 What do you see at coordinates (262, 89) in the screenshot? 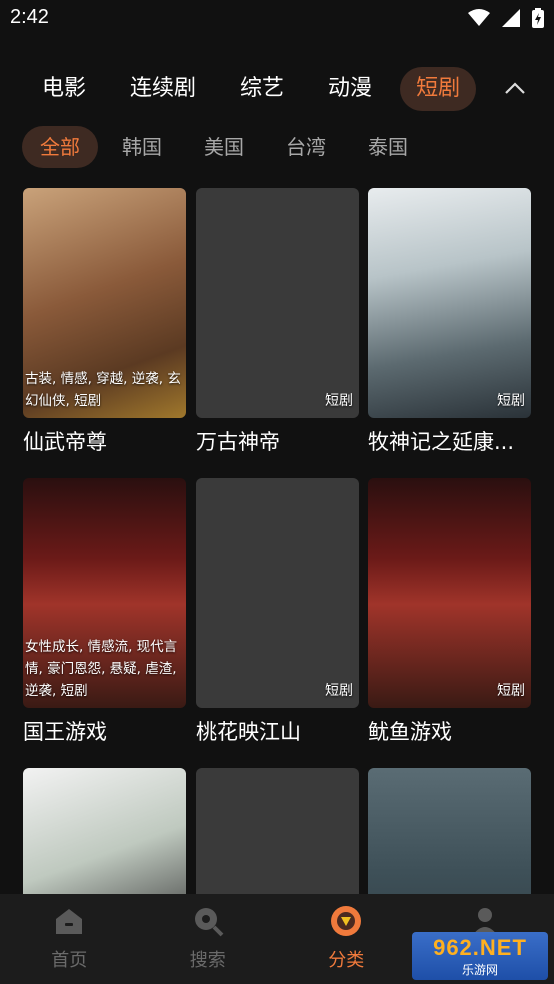
I see `category-tab: 综艺` at bounding box center [262, 89].